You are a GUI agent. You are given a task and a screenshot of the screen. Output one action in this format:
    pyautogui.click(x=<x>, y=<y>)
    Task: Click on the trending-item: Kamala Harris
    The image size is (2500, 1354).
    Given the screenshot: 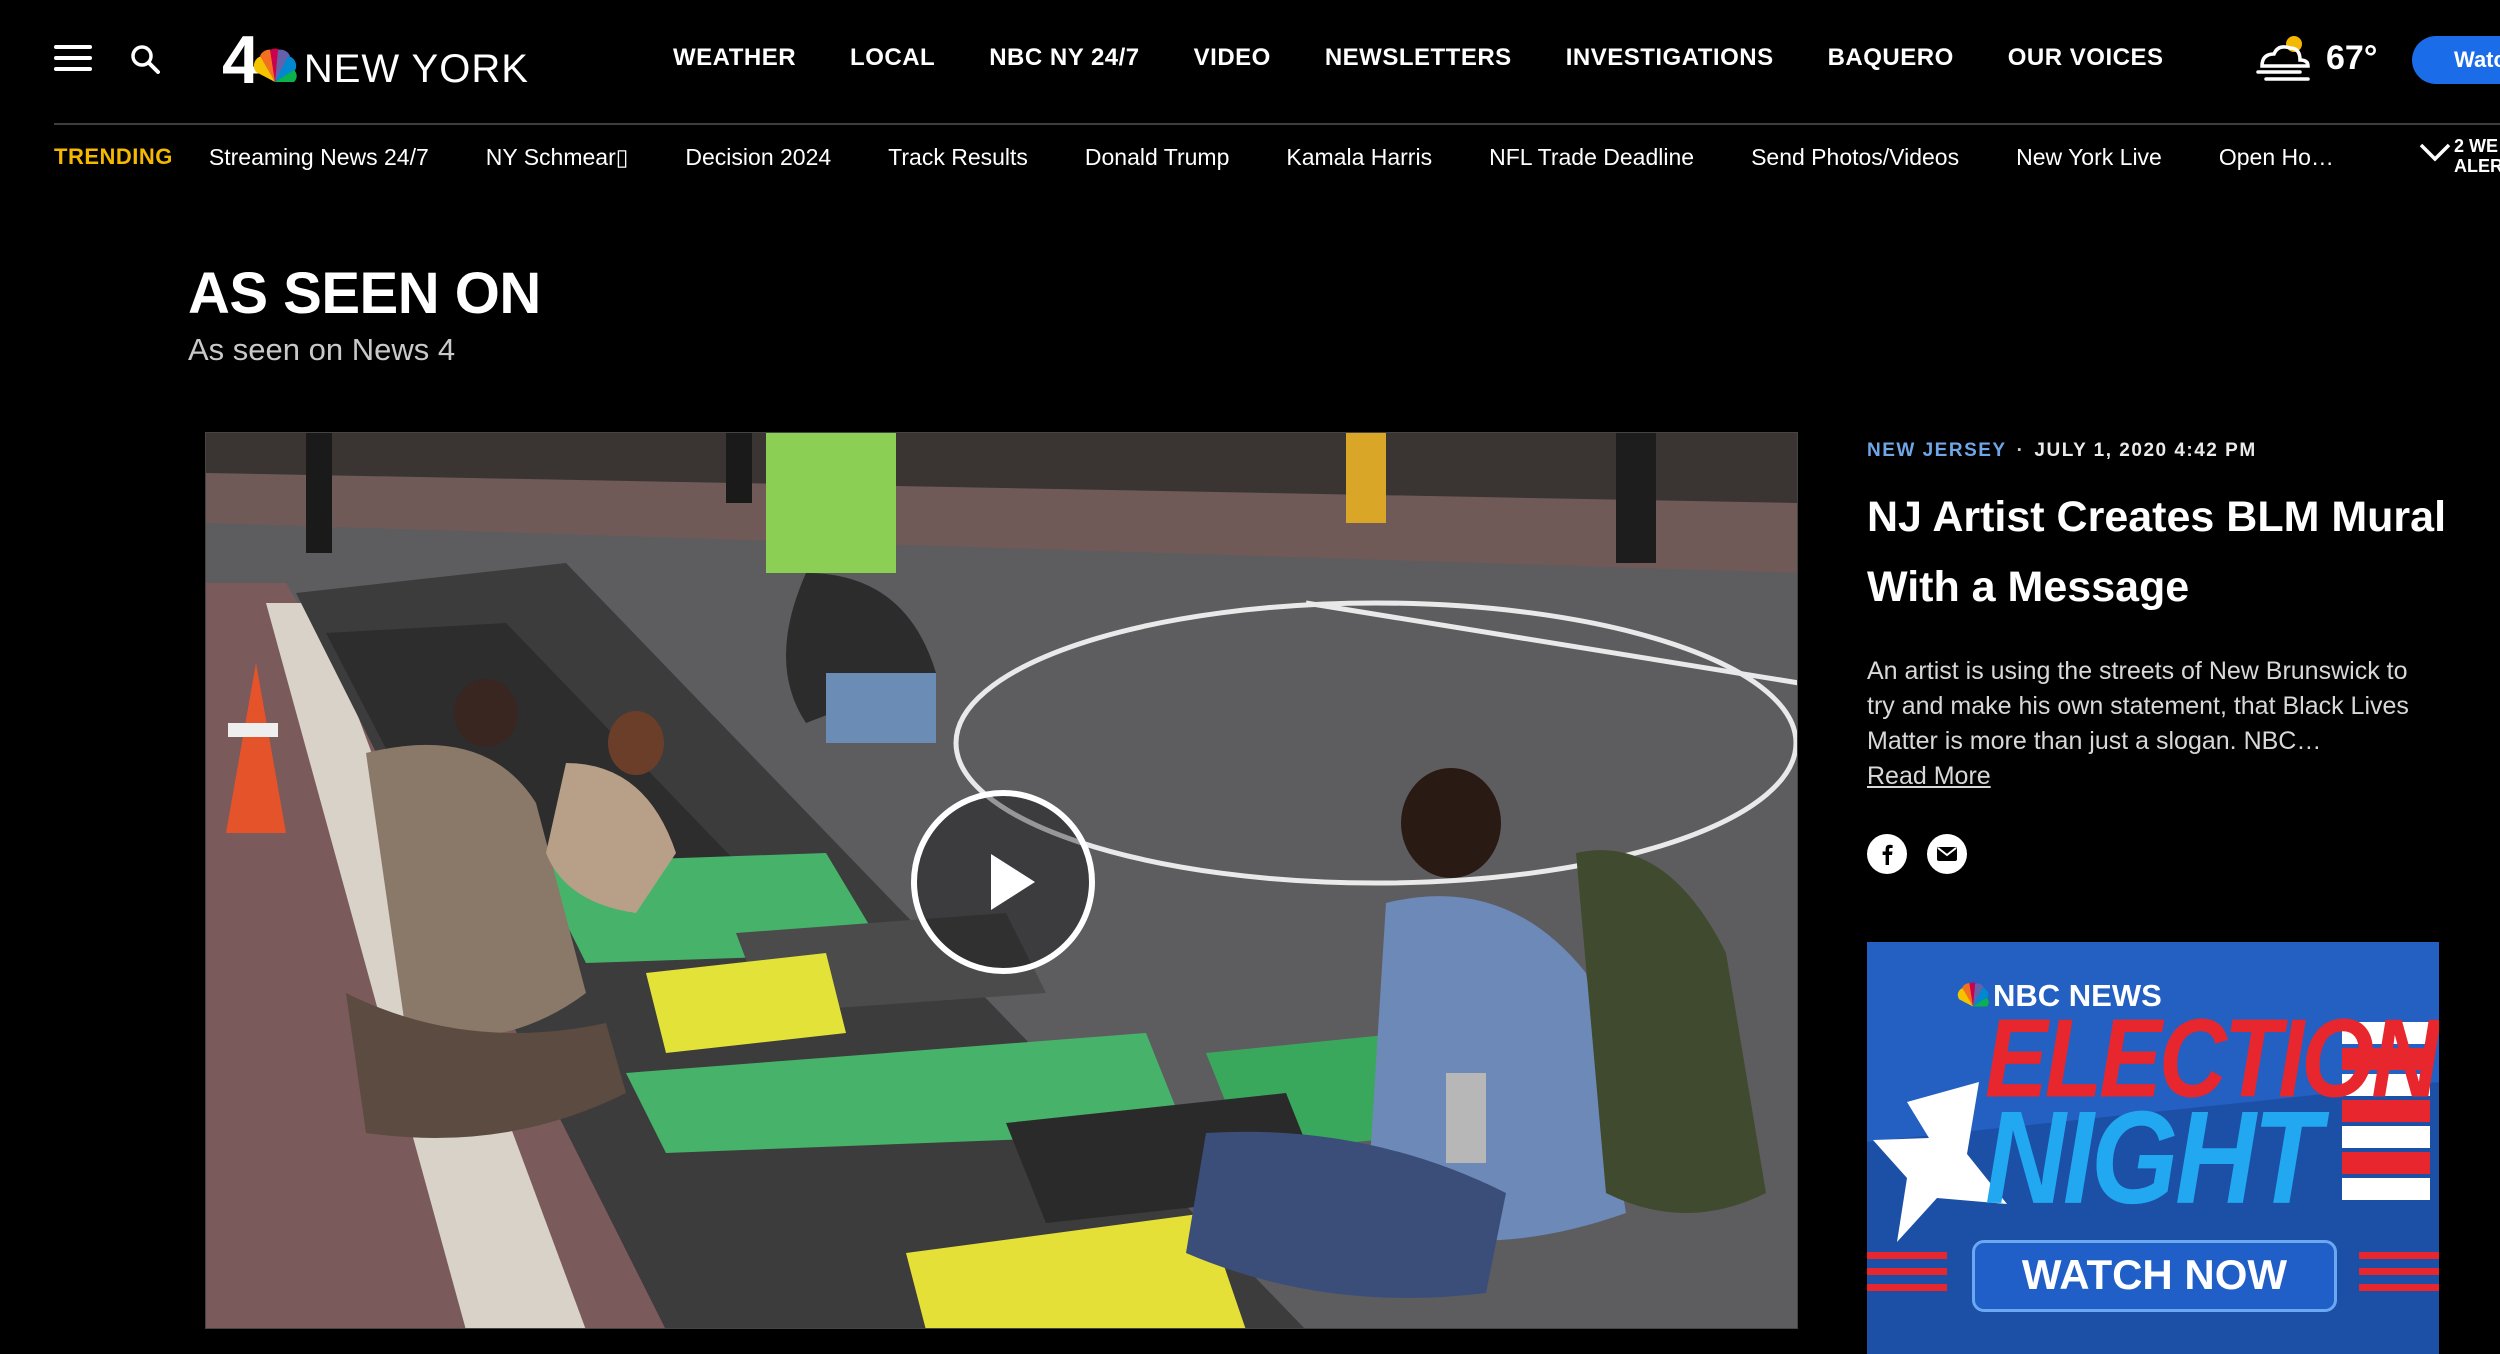 What is the action you would take?
    pyautogui.click(x=1359, y=157)
    